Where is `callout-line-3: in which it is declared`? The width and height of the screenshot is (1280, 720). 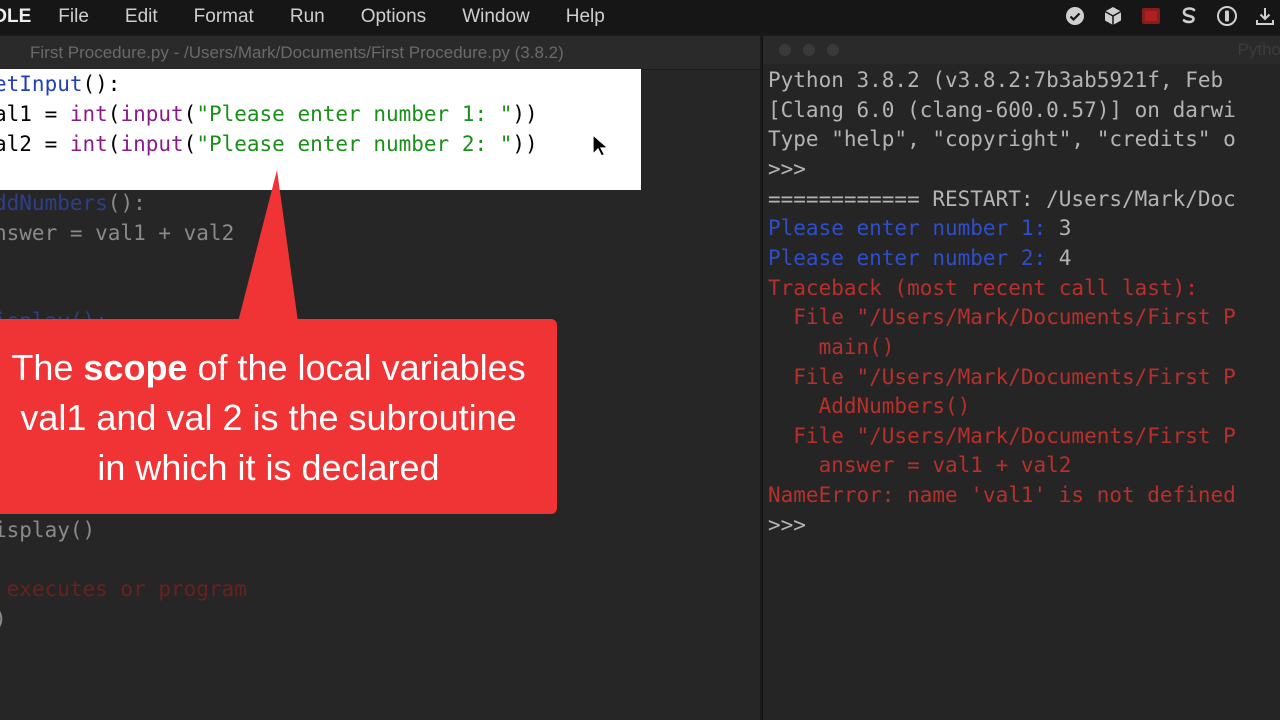 callout-line-3: in which it is declared is located at coordinates (268, 467).